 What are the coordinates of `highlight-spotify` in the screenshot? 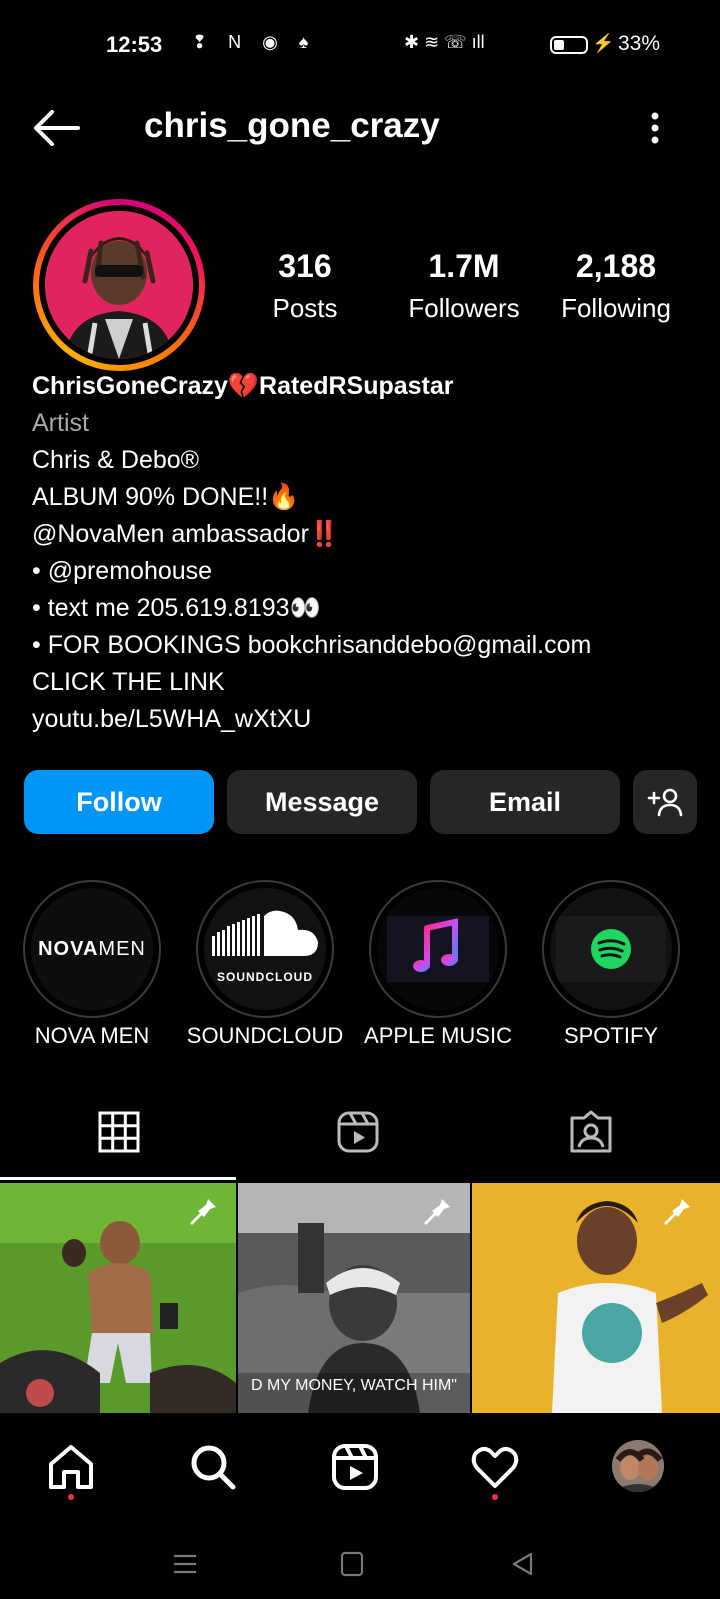 It's located at (611, 949).